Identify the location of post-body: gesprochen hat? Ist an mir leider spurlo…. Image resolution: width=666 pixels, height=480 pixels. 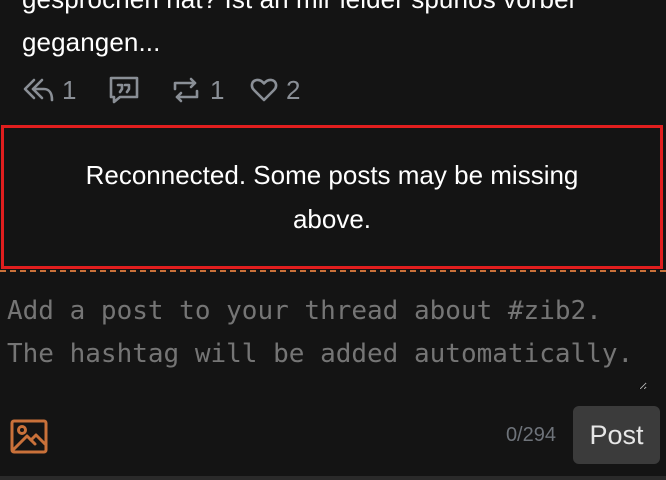
(342, 32).